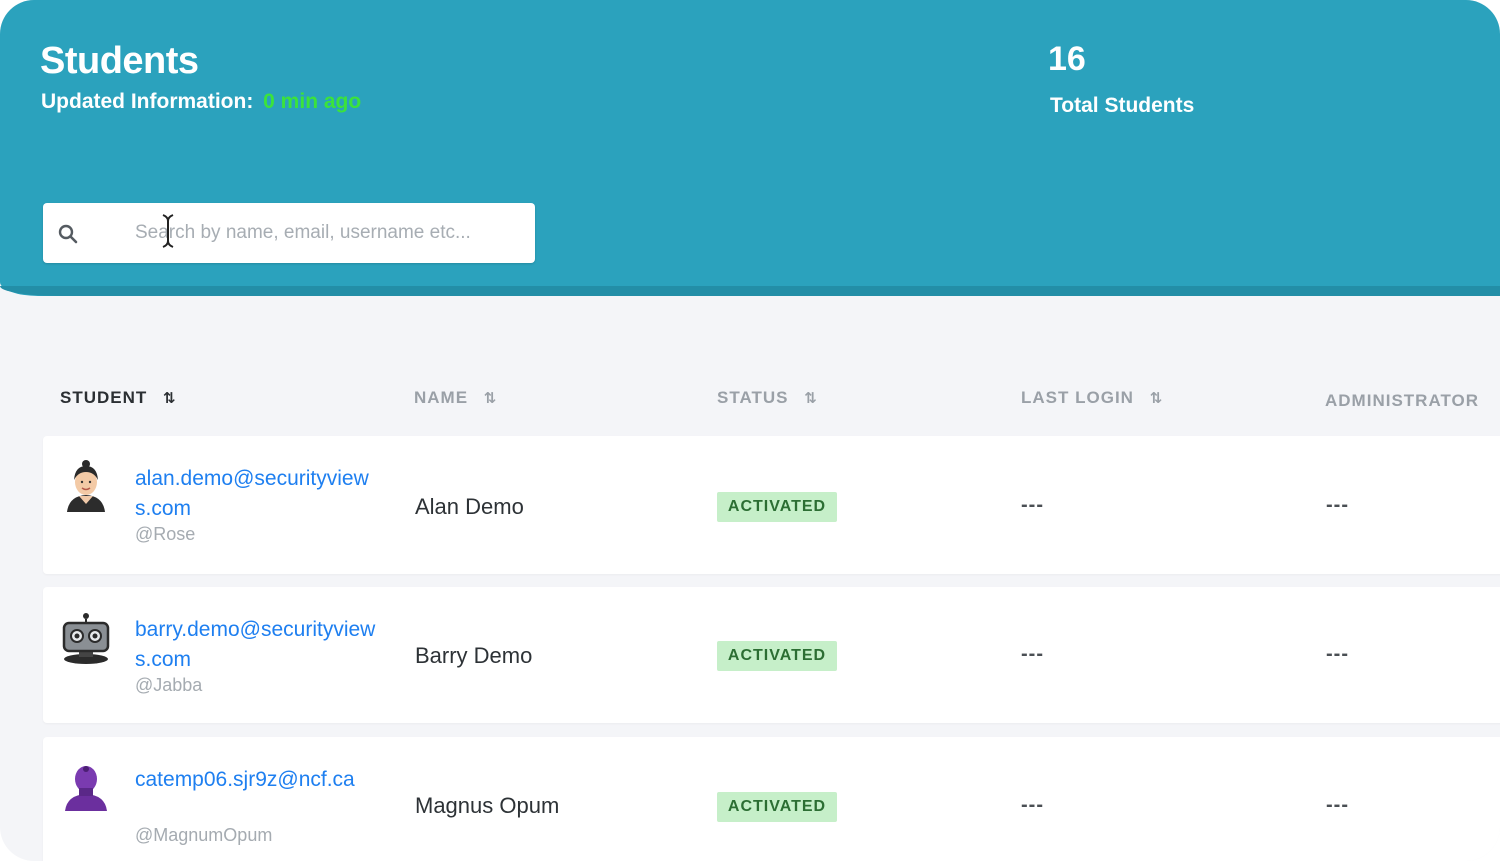 The height and width of the screenshot is (861, 1500). I want to click on updated-value: 0 min ago, so click(312, 101).